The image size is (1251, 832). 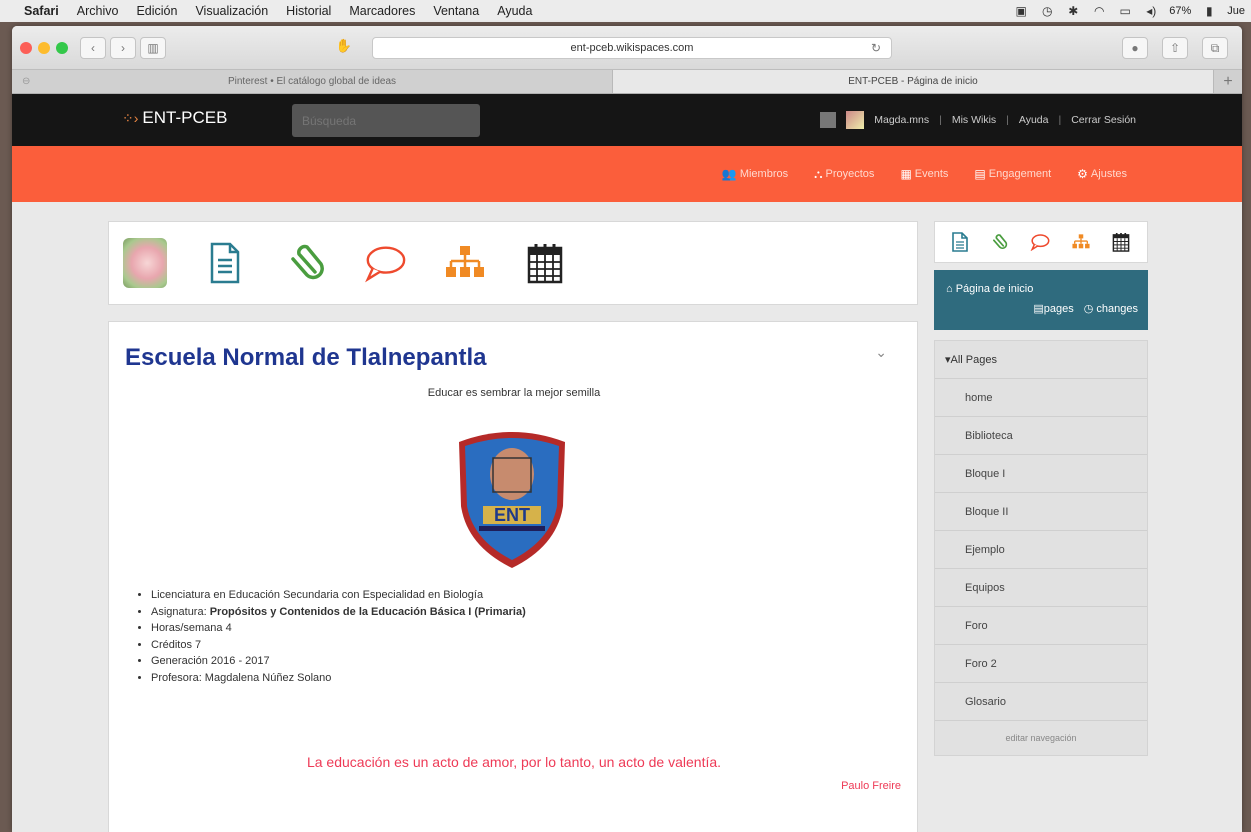 I want to click on address-bar: ent-pceb.wikispaces.com ↻, so click(x=632, y=48).